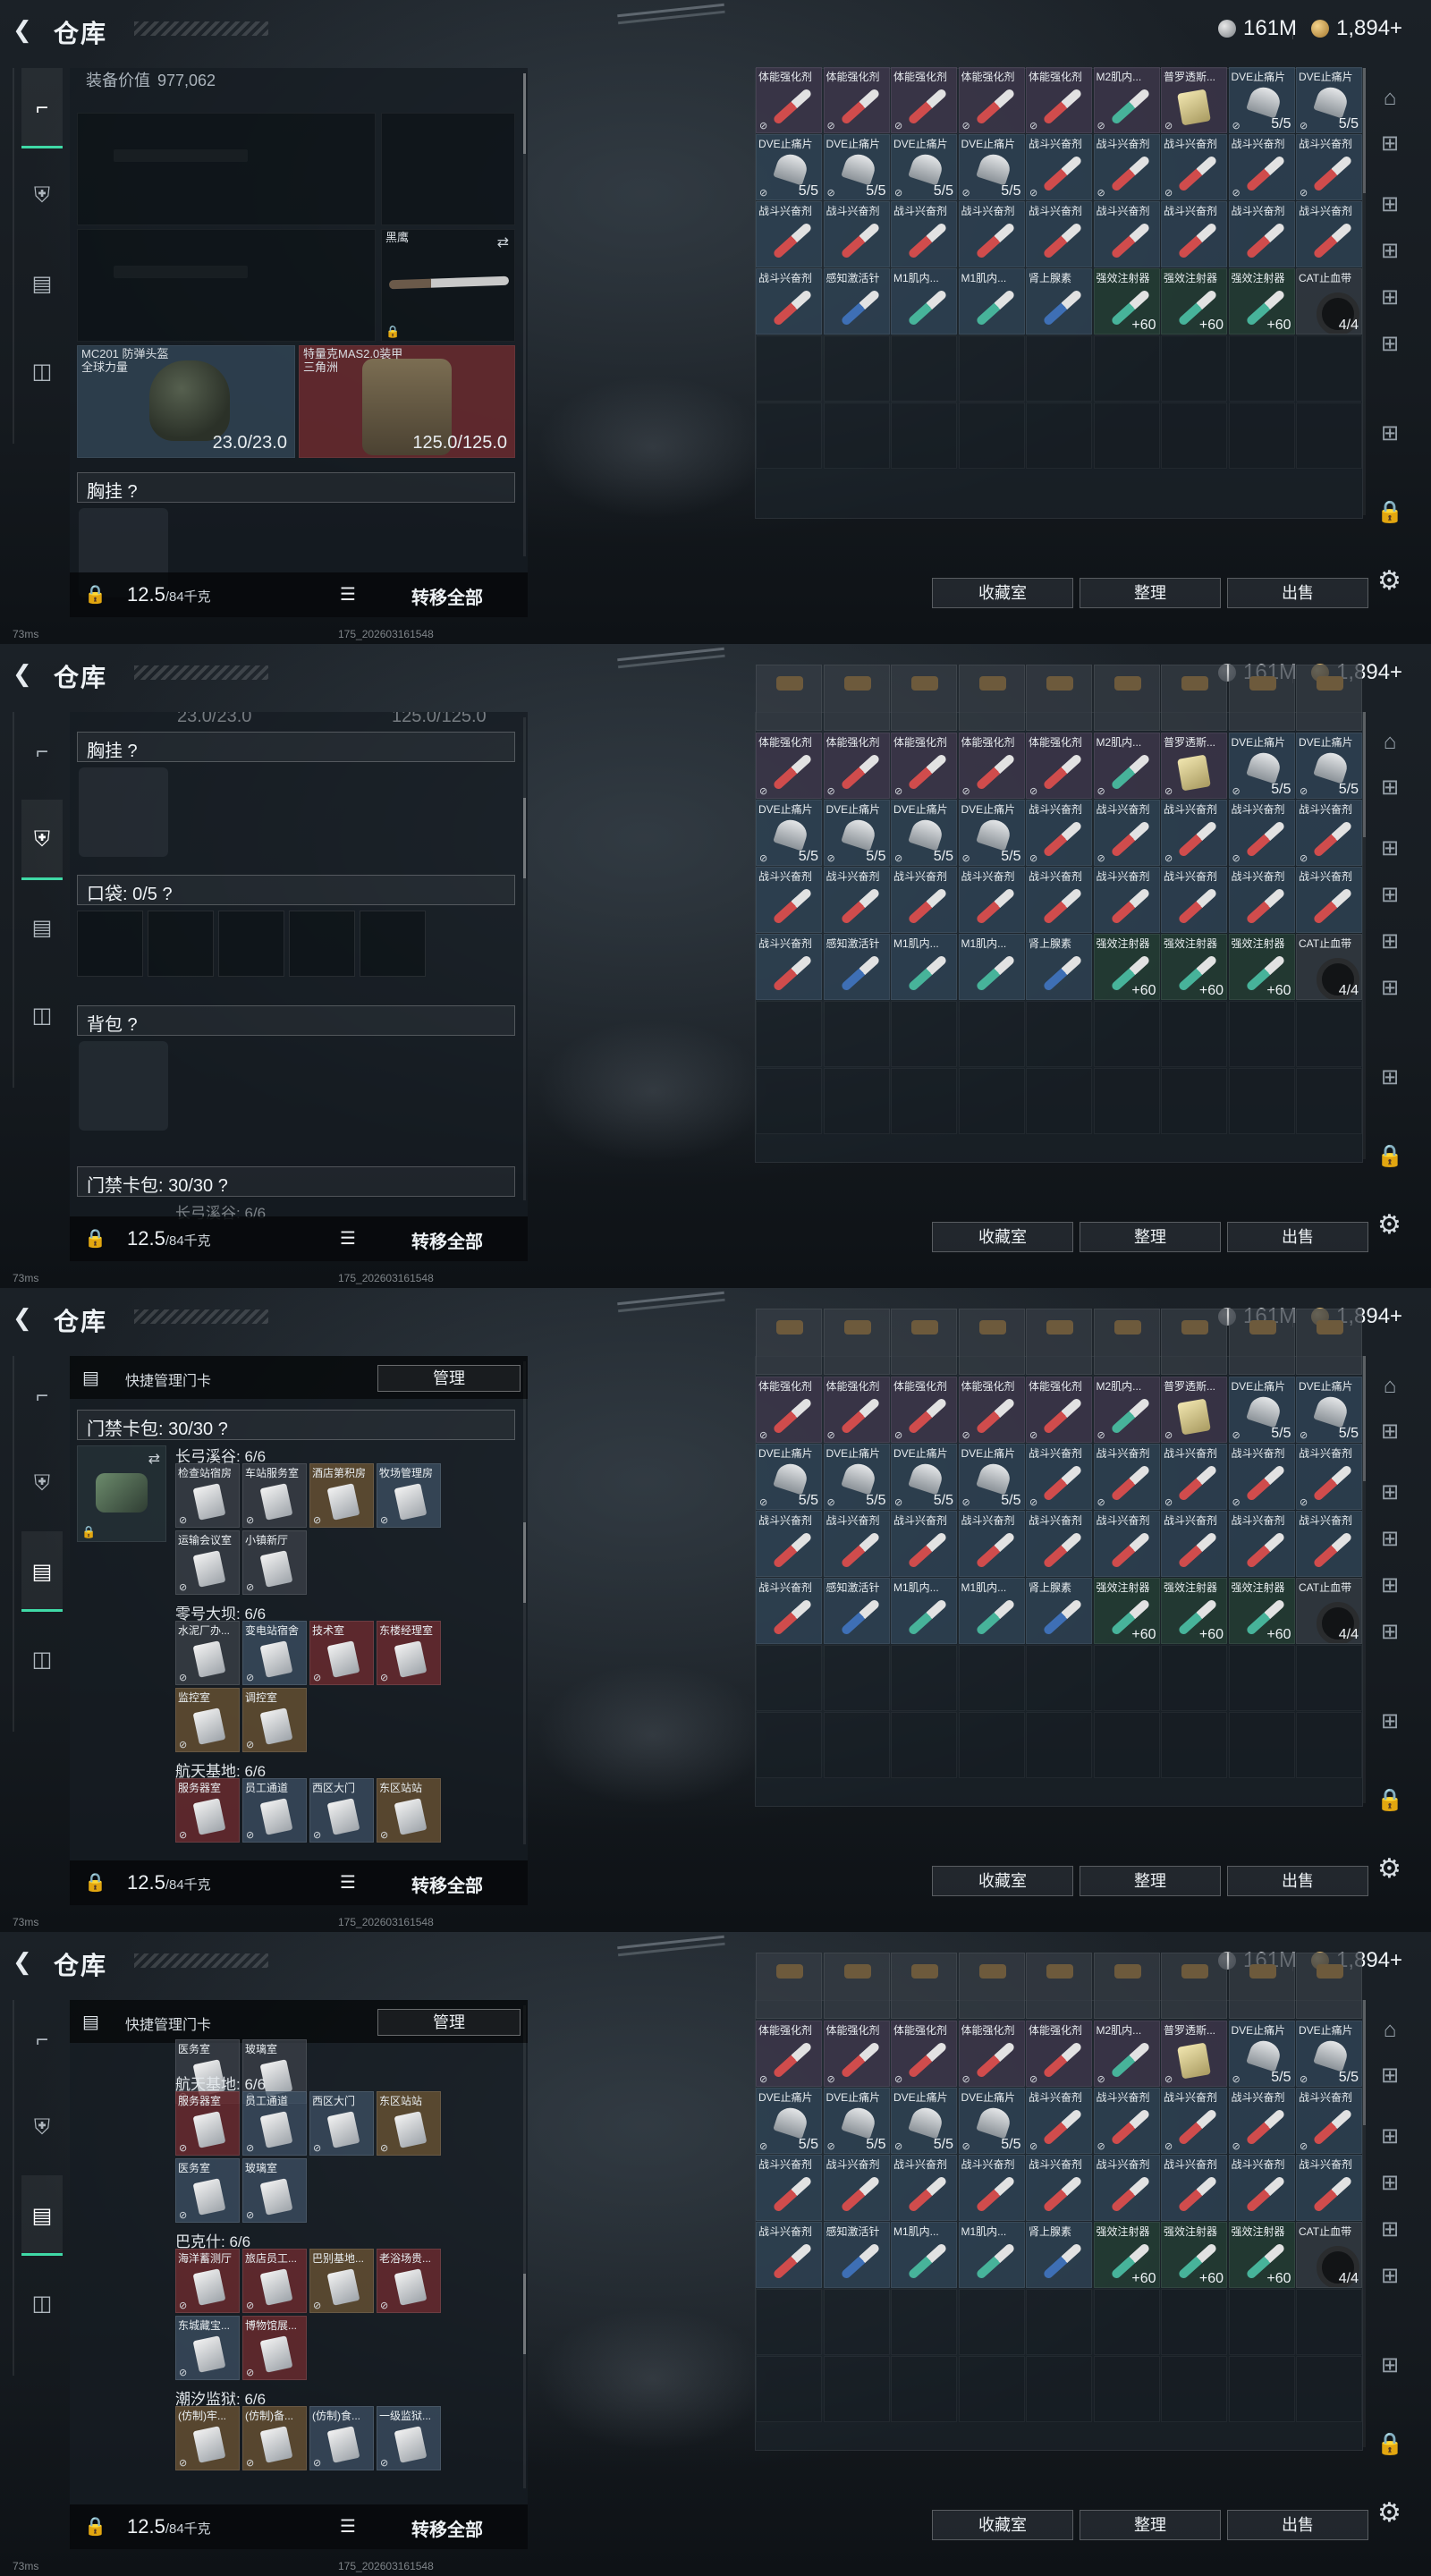 Image resolution: width=1431 pixels, height=2576 pixels. Describe the element at coordinates (1297, 1881) in the screenshot. I see `sell-button: 出售` at that location.